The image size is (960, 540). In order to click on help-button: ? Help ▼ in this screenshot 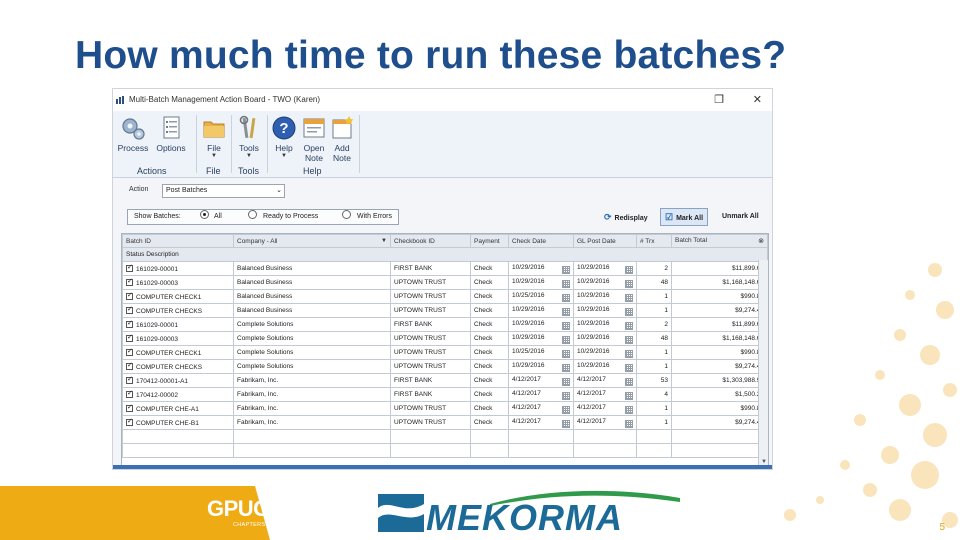, I will do `click(284, 137)`.